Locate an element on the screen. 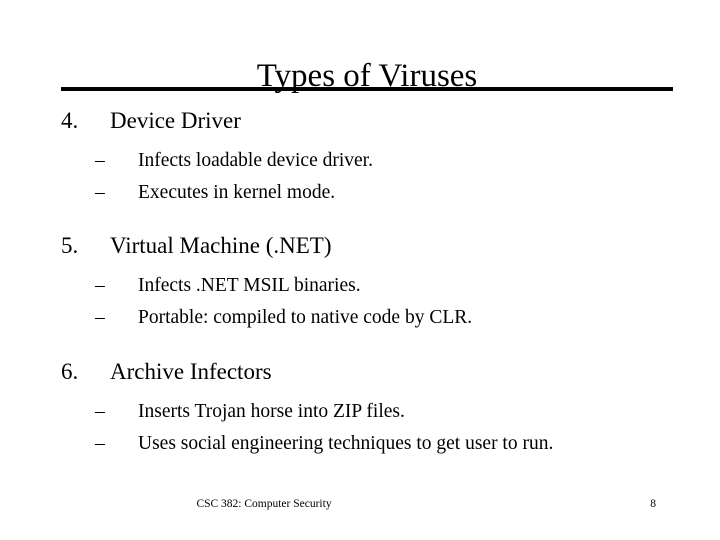 The width and height of the screenshot is (720, 540). list-item-number: 4. is located at coordinates (70, 120).